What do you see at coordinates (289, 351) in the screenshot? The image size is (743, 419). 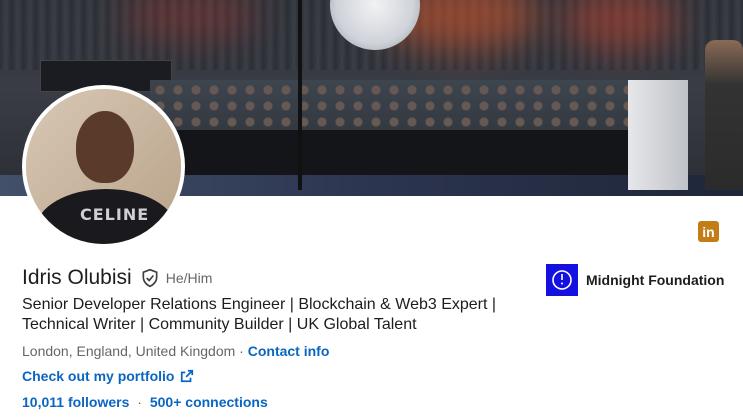 I see `contact-info-link: Contact info` at bounding box center [289, 351].